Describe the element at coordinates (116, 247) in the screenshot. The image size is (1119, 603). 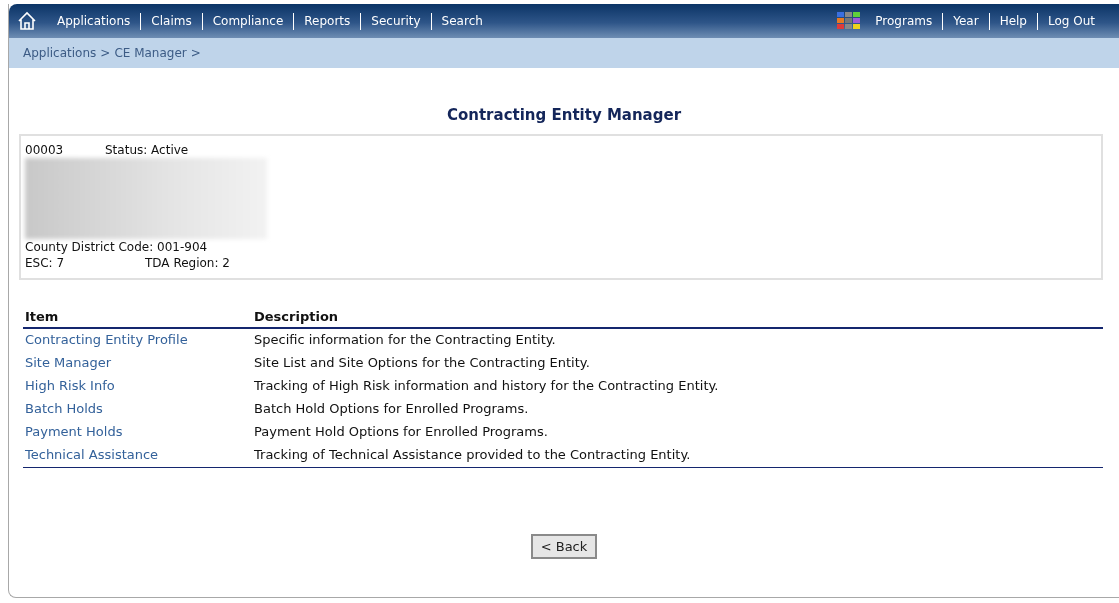
I see `district-code: County District Code: 001-904` at that location.